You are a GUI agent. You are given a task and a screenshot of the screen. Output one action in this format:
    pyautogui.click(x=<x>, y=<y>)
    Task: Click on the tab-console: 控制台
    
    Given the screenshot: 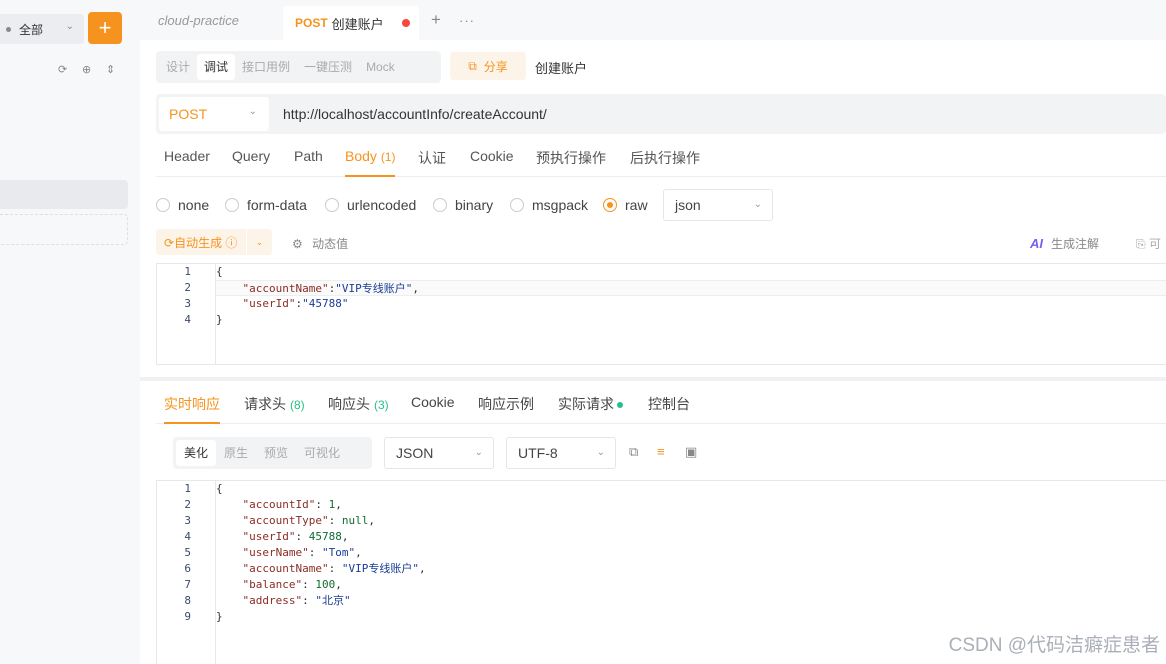 What is the action you would take?
    pyautogui.click(x=669, y=409)
    